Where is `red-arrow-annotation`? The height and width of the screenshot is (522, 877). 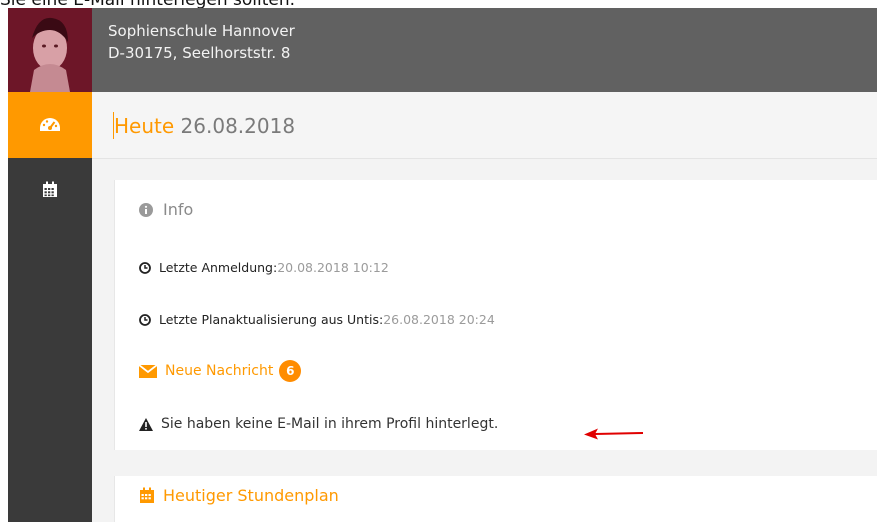
red-arrow-annotation is located at coordinates (614, 434).